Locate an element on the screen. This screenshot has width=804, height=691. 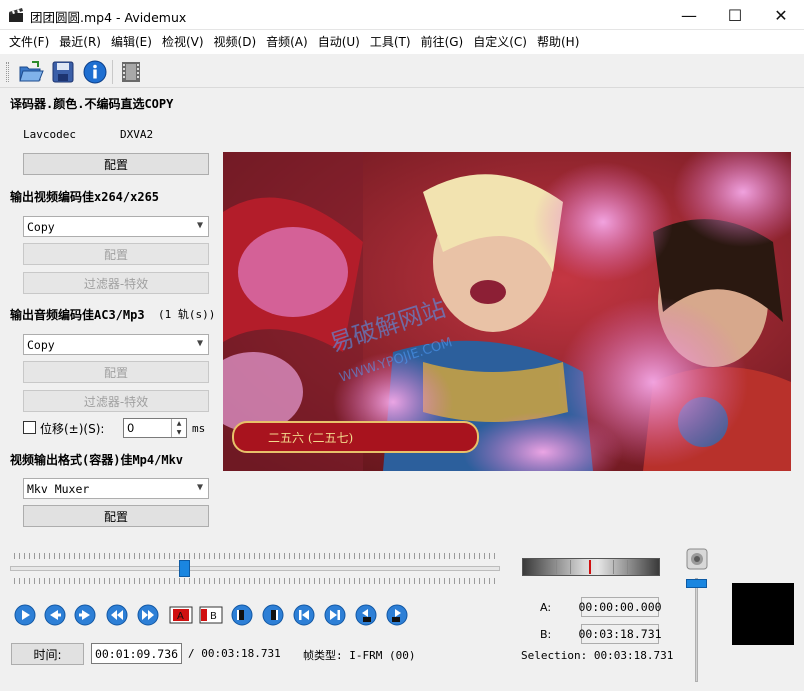
video-output-section-title: 输出视频编码佳x264/x265 is located at coordinates (85, 197).